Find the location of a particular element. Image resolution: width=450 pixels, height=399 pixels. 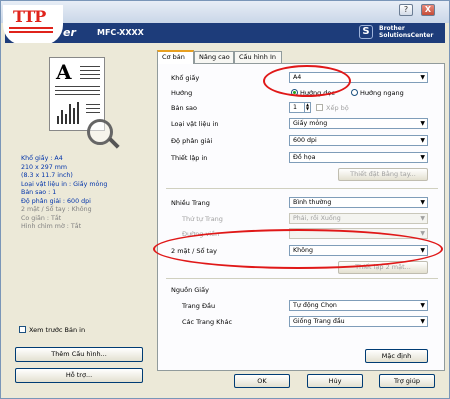

media-type-label: Loại vật liệu in is located at coordinates (195, 124).